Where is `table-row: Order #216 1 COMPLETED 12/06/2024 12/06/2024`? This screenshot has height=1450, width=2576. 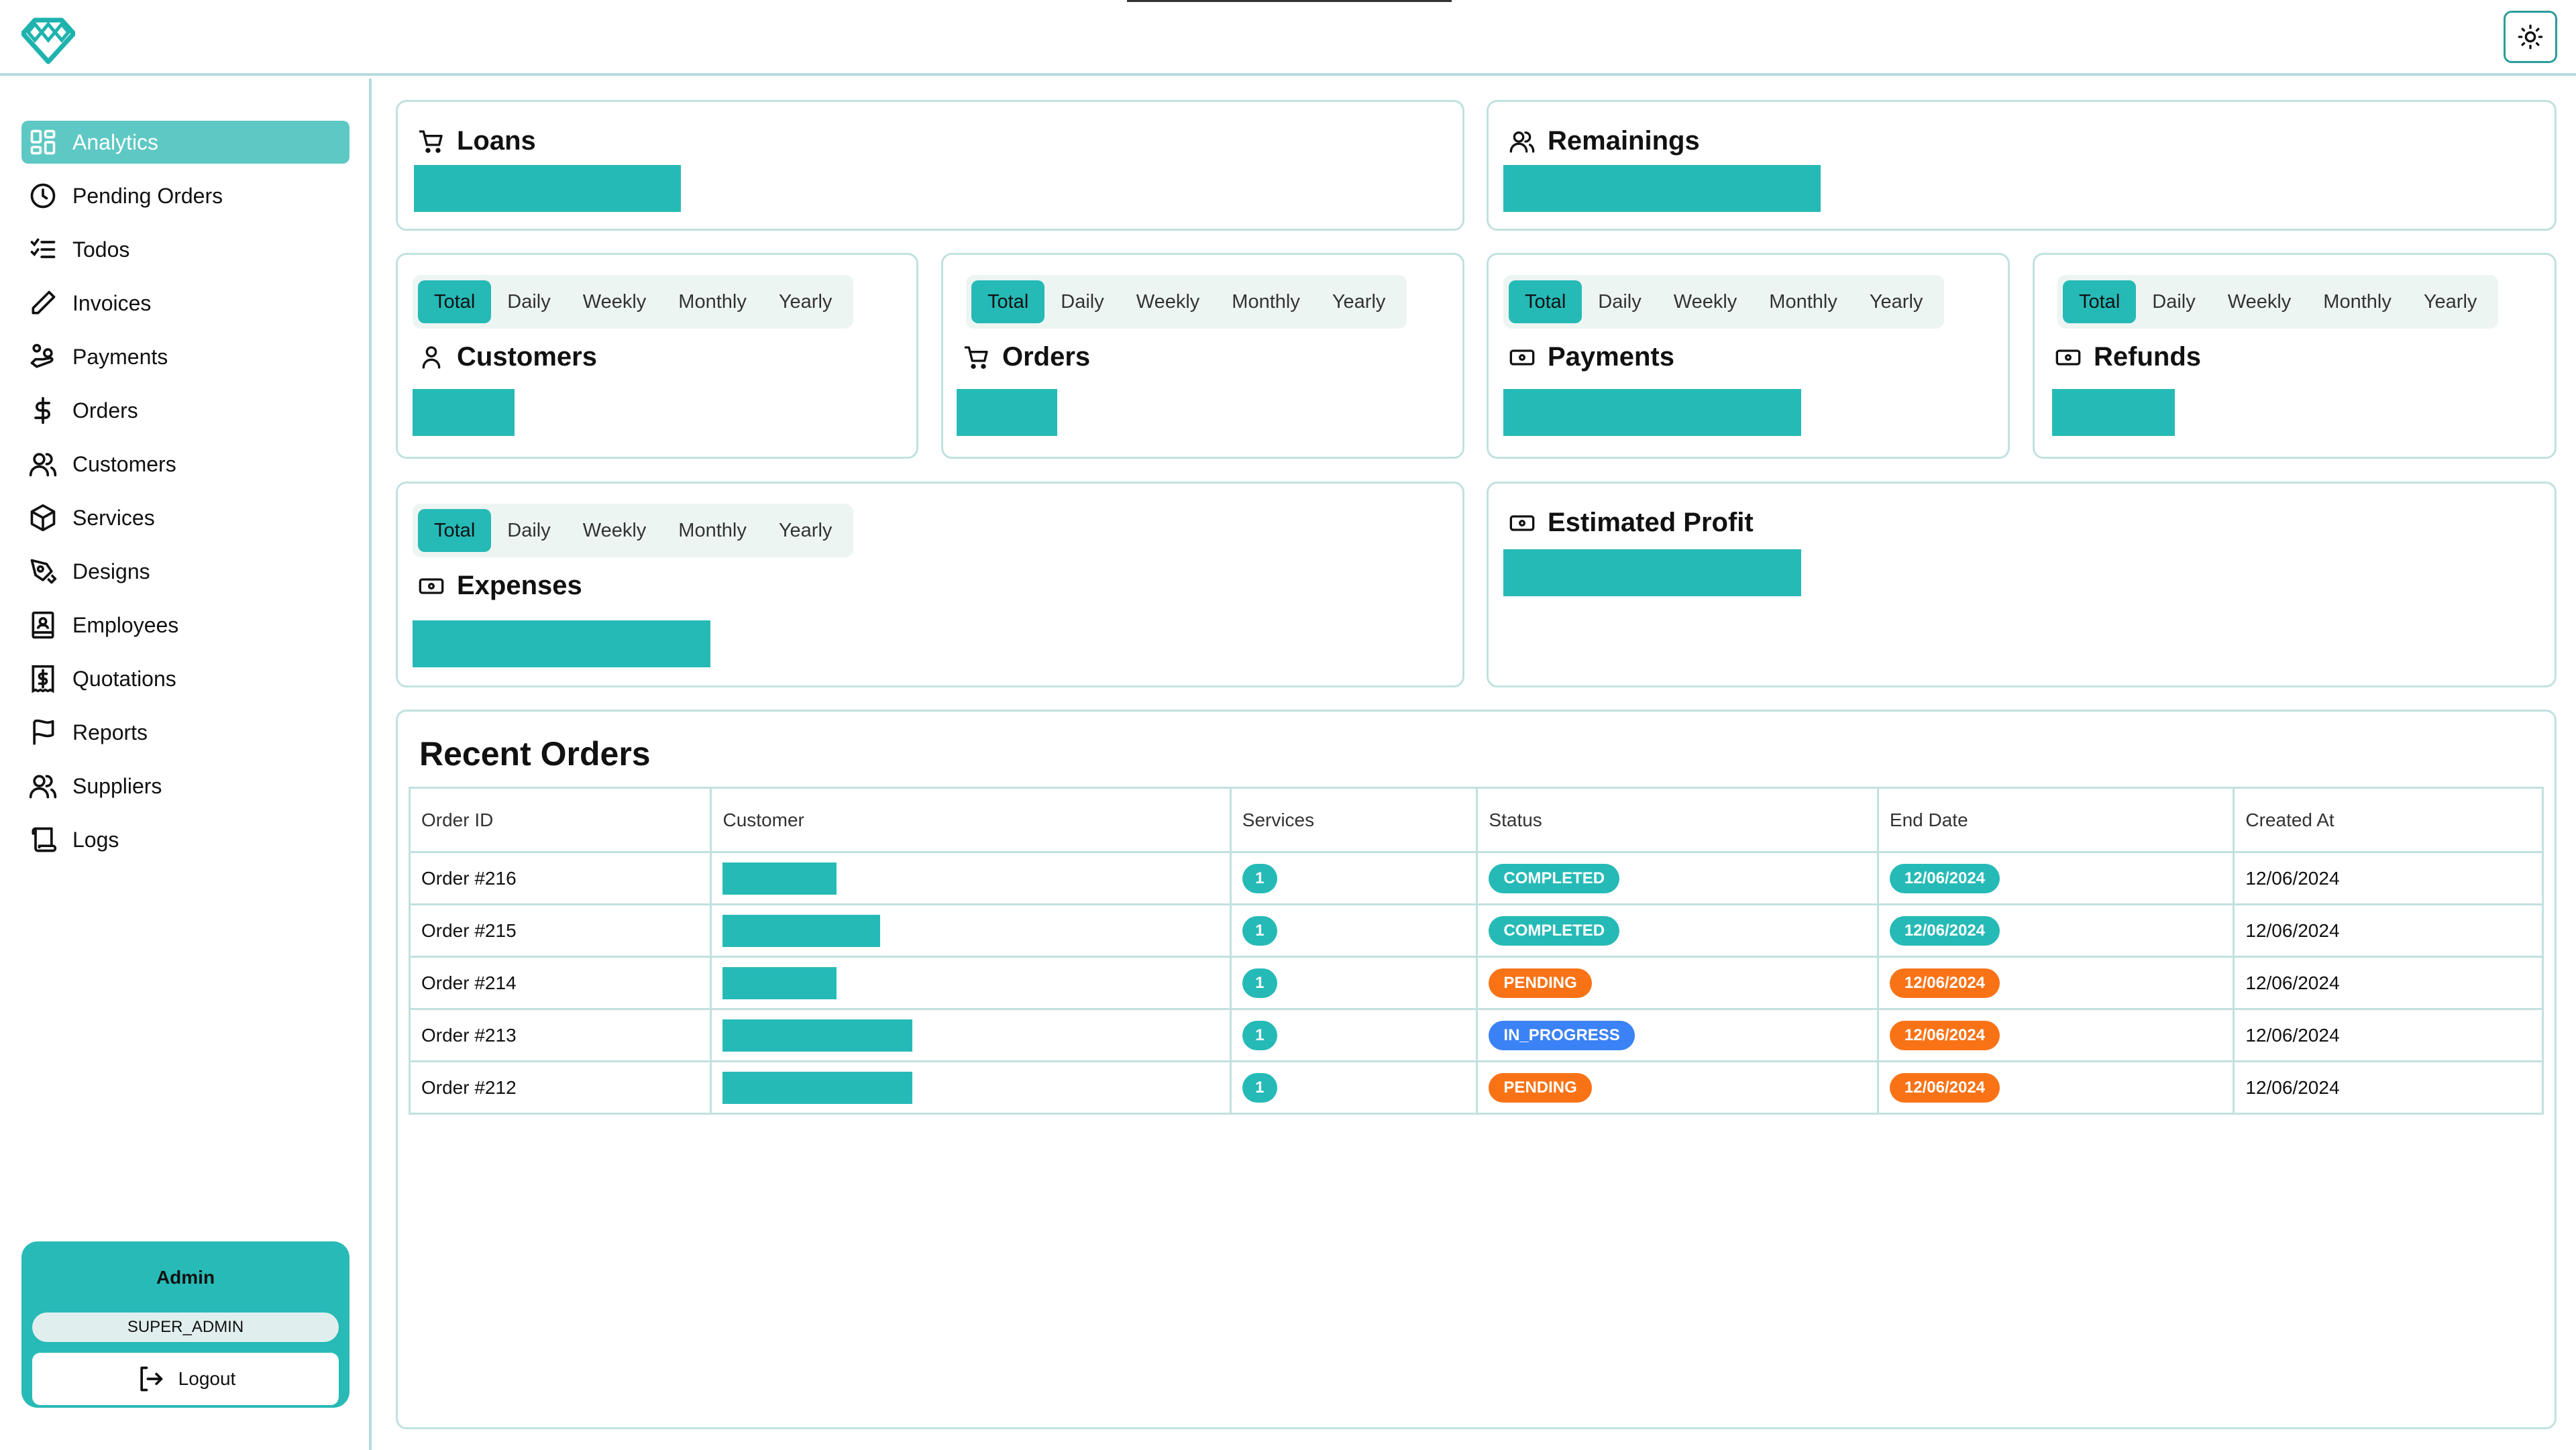 table-row: Order #216 1 COMPLETED 12/06/2024 12/06/2024 is located at coordinates (1476, 878).